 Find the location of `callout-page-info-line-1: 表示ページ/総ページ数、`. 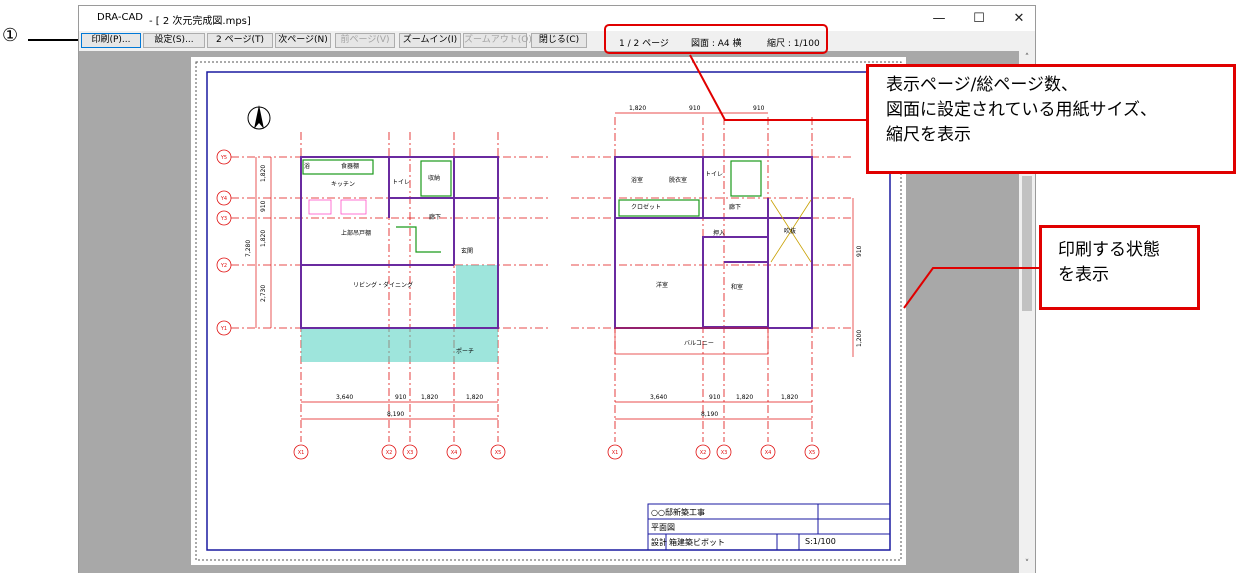

callout-page-info-line-1: 表示ページ/総ページ数、 is located at coordinates (982, 85).